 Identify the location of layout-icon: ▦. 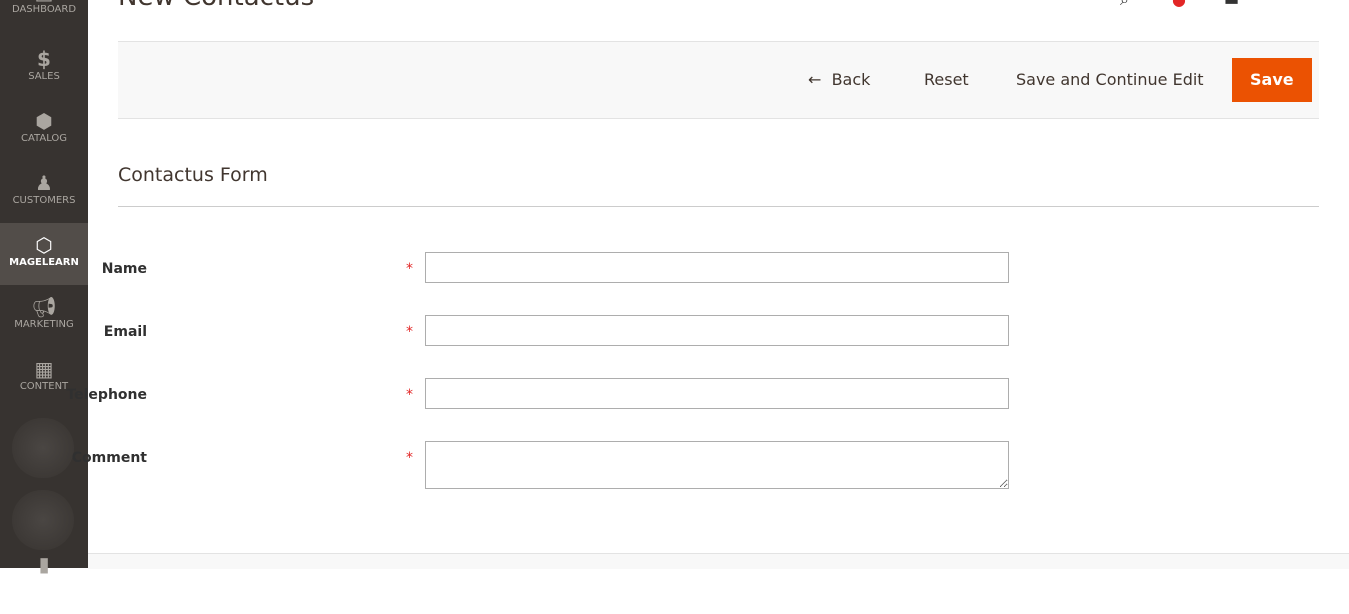
(44, 369).